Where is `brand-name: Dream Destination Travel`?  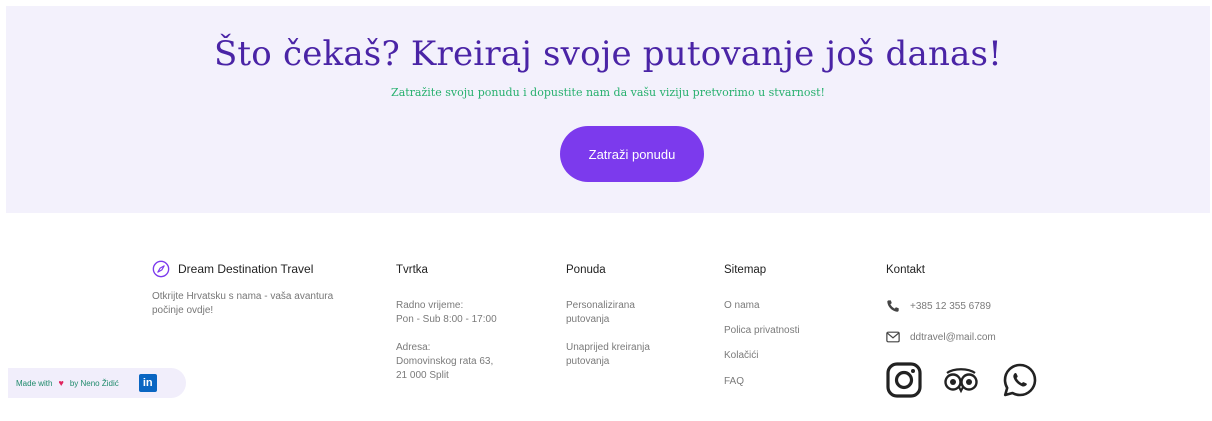 brand-name: Dream Destination Travel is located at coordinates (246, 269).